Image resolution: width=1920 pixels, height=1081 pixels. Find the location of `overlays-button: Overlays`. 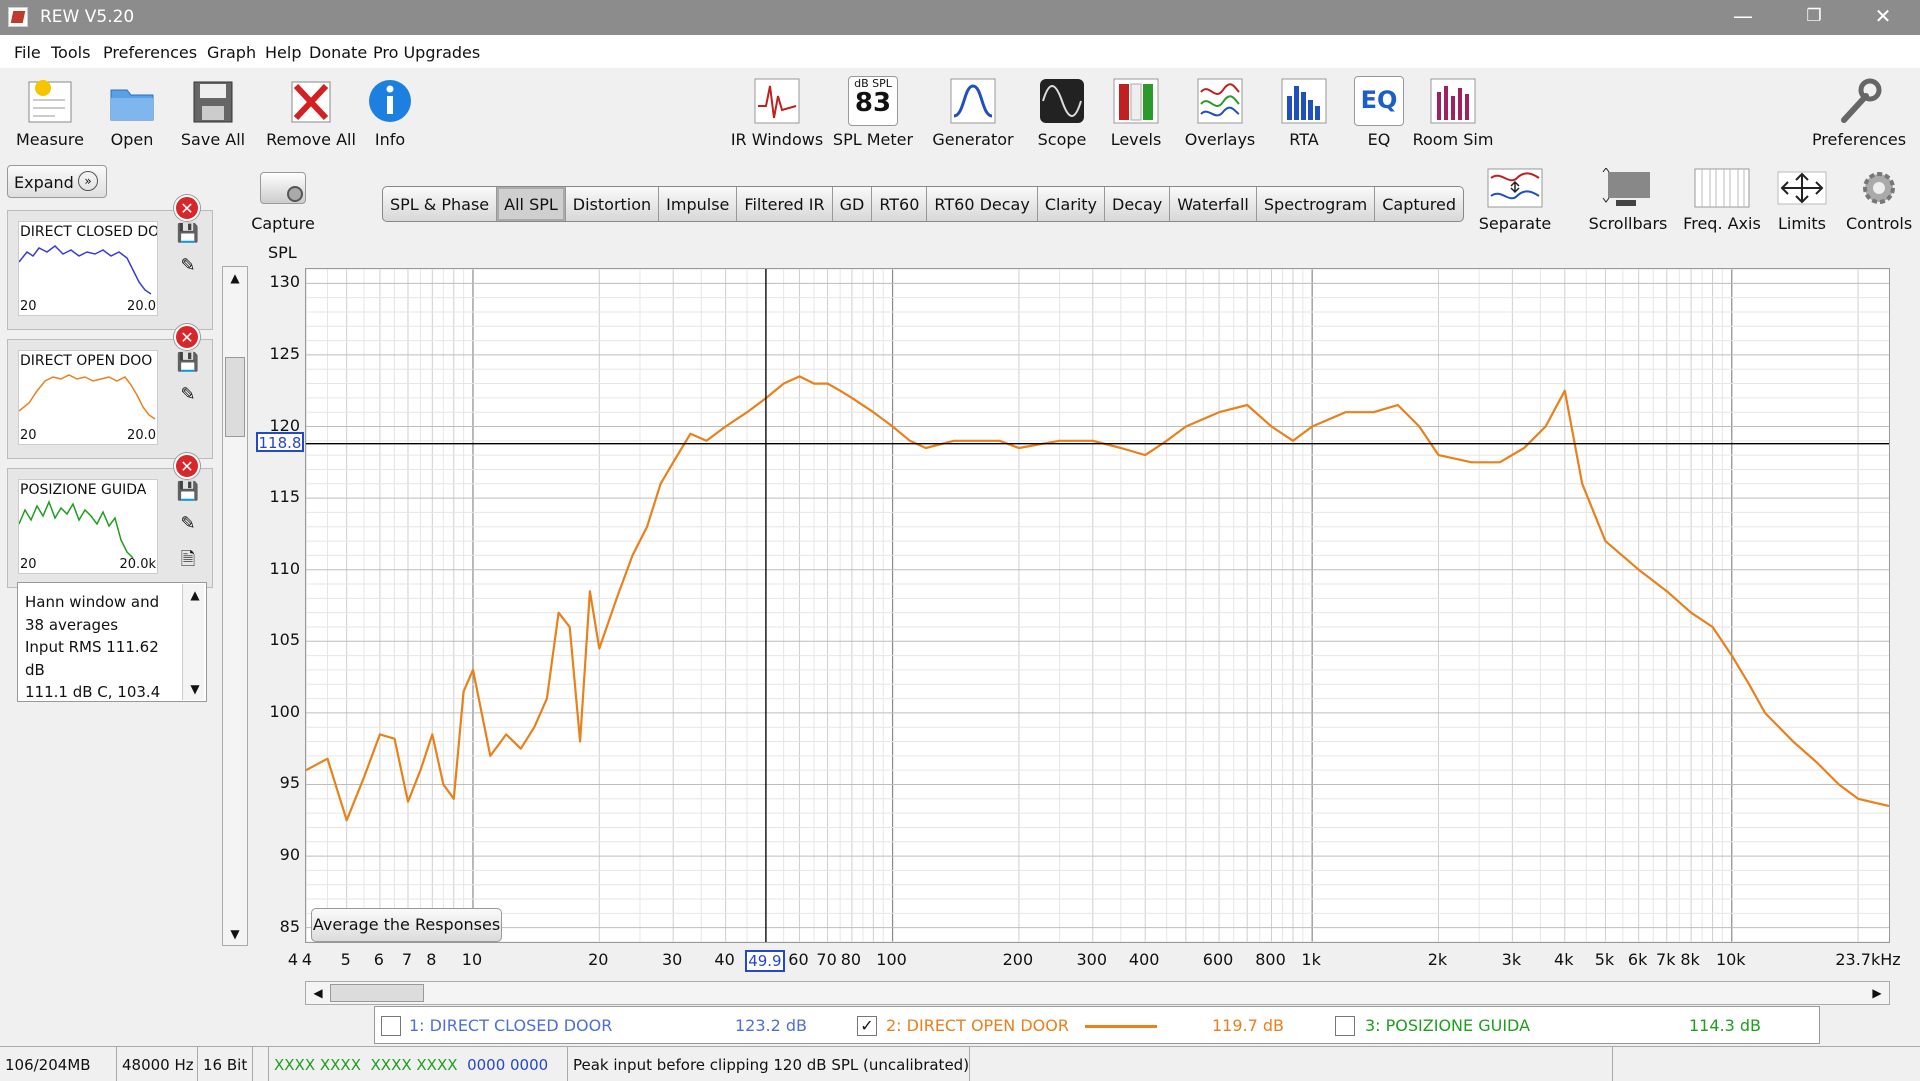

overlays-button: Overlays is located at coordinates (1220, 108).